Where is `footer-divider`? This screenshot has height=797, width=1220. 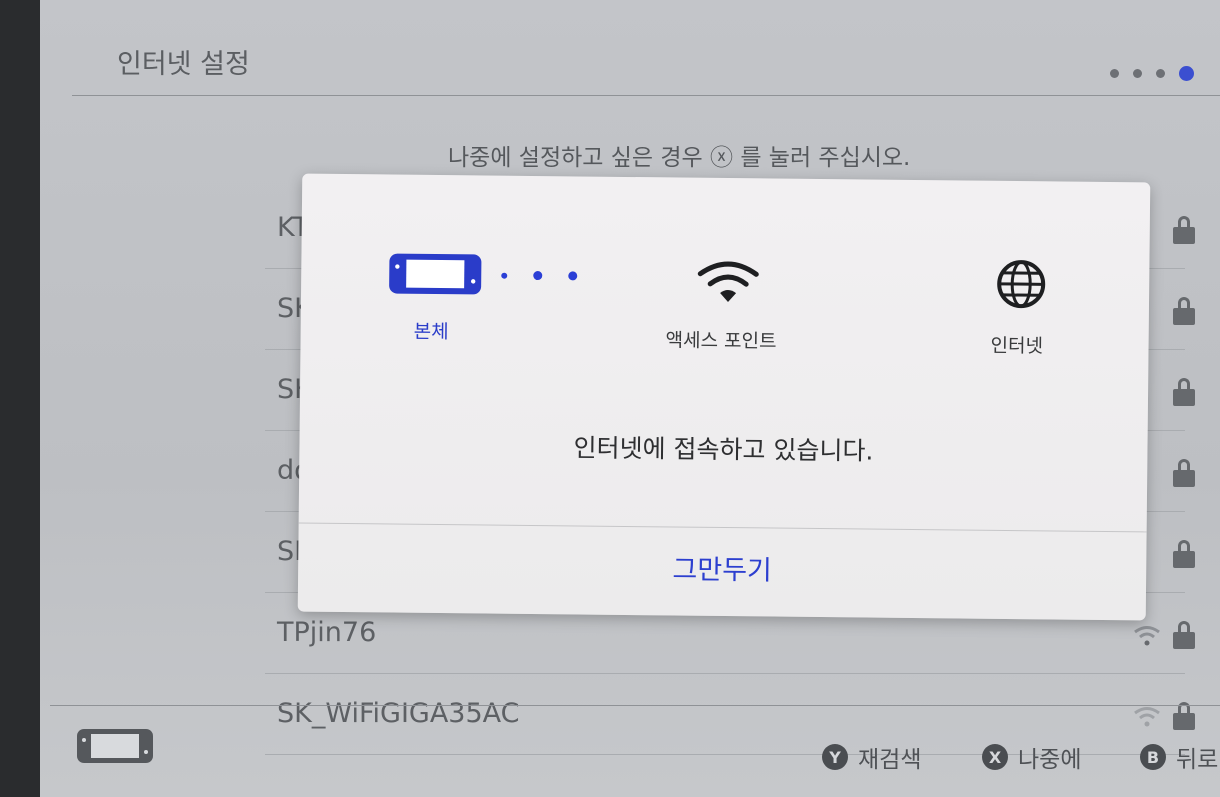
footer-divider is located at coordinates (635, 705).